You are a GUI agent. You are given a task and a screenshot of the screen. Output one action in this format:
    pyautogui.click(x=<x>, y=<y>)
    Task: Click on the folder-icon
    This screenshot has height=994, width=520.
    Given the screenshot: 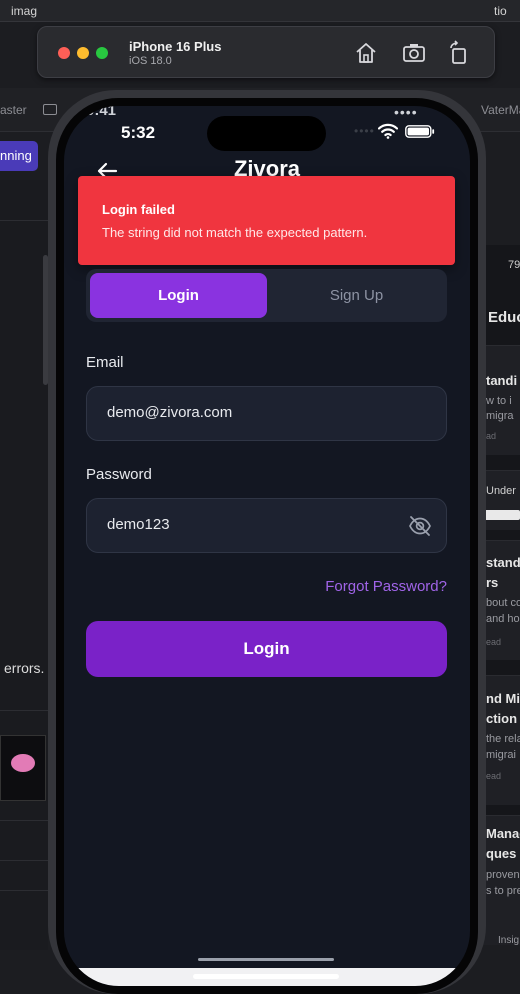 What is the action you would take?
    pyautogui.click(x=50, y=109)
    